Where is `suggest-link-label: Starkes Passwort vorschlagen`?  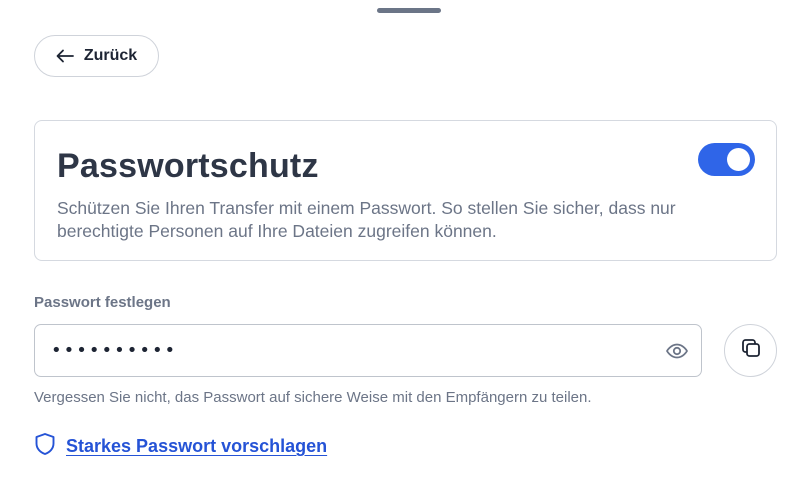 suggest-link-label: Starkes Passwort vorschlagen is located at coordinates (197, 446).